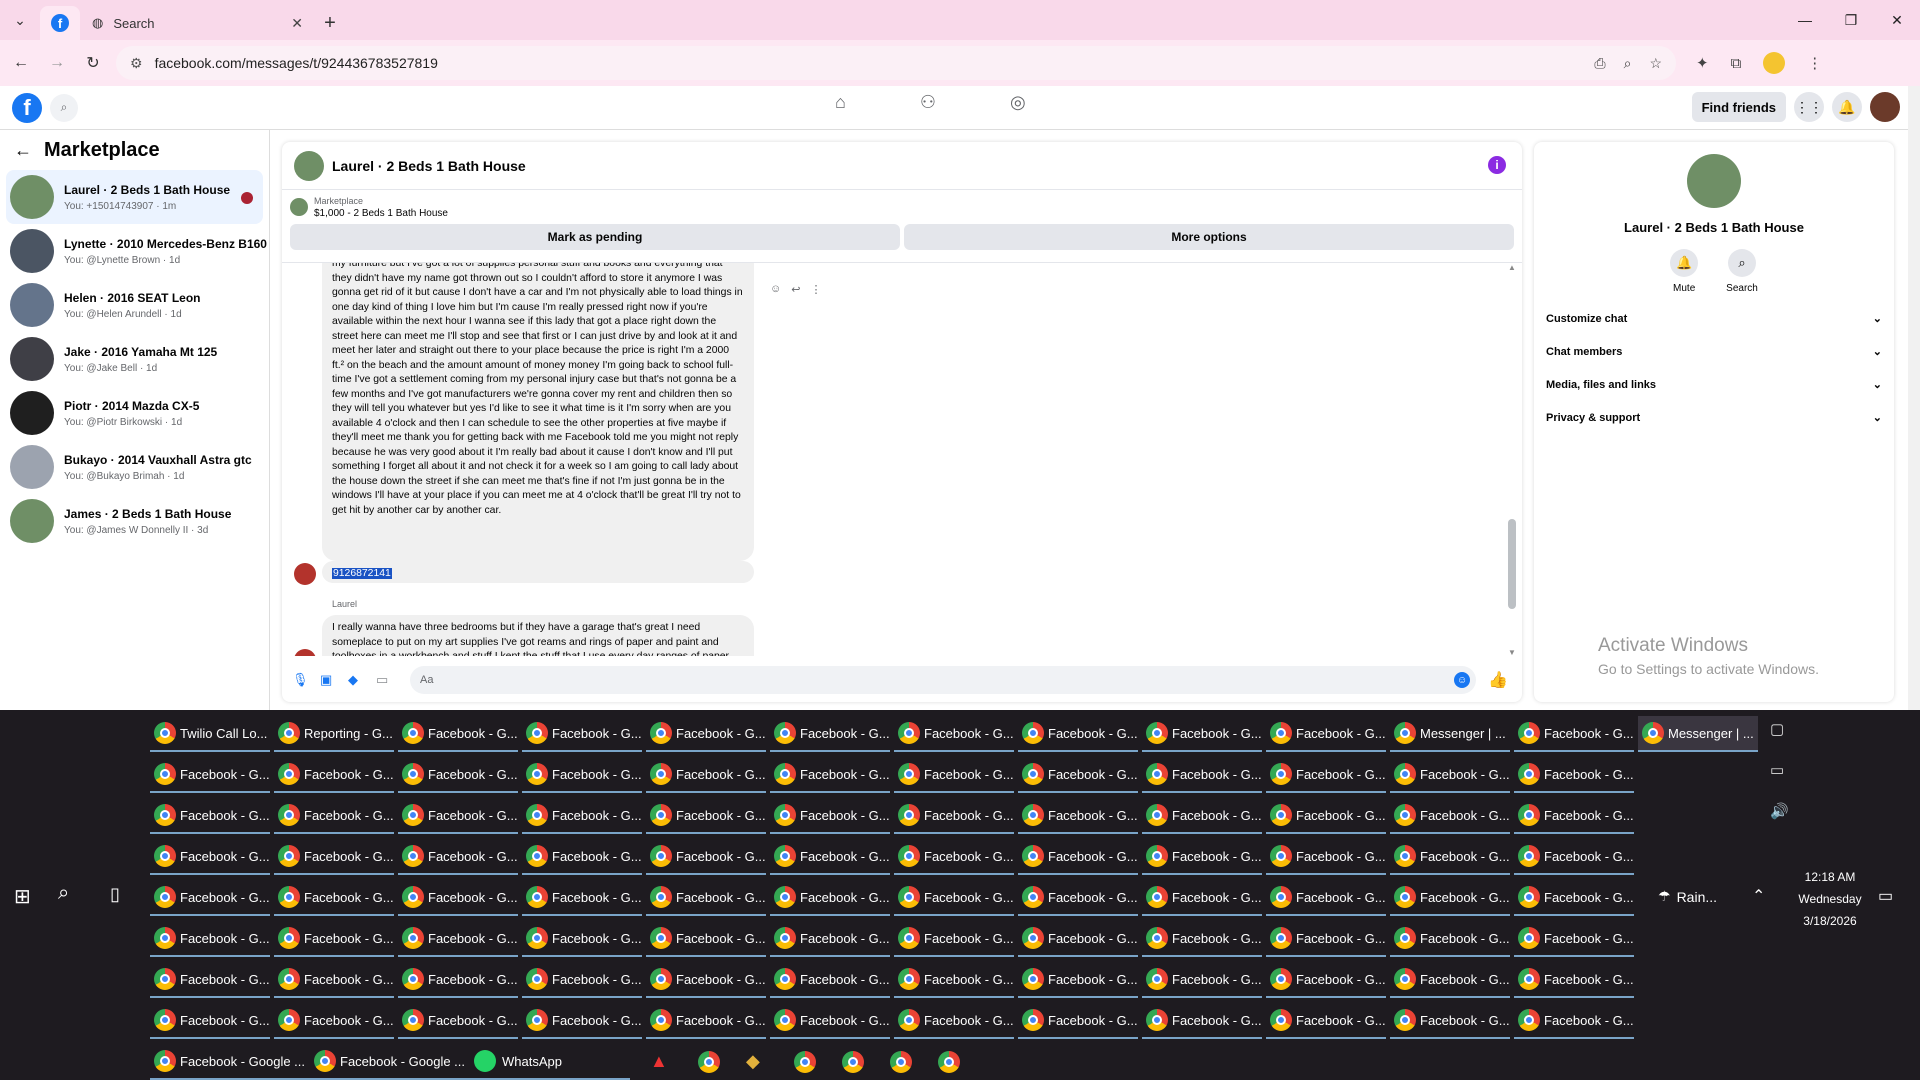  I want to click on notifications-bell-icon: 🔔, so click(1847, 107).